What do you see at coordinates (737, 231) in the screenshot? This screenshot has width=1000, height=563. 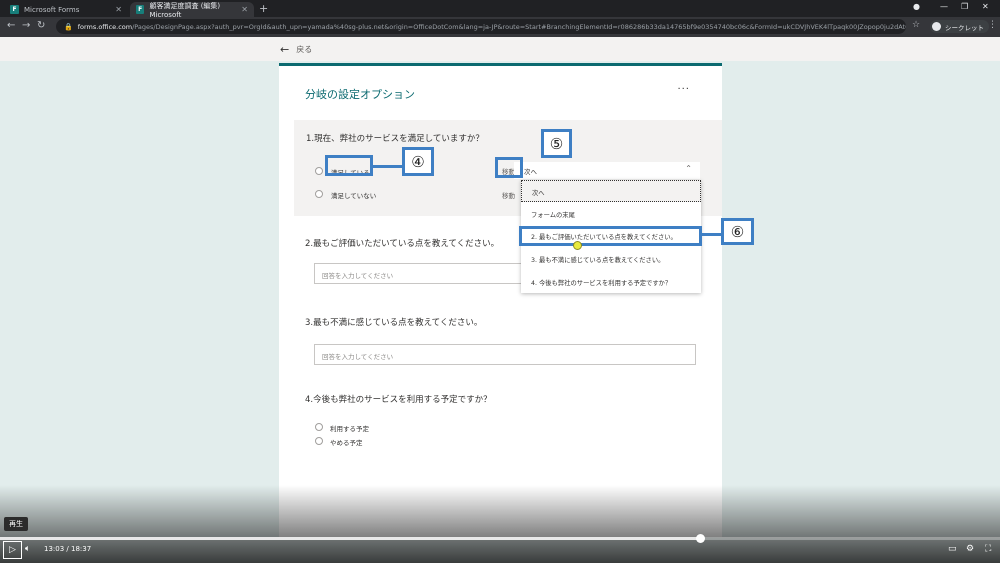 I see `annotation-number-6: ⑥` at bounding box center [737, 231].